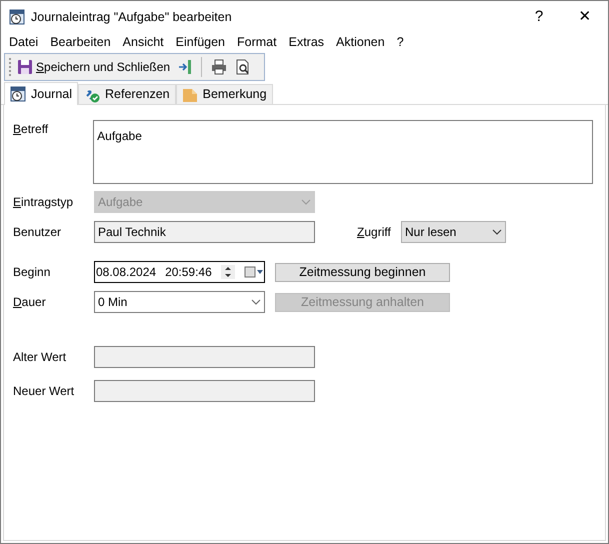 This screenshot has width=609, height=544. Describe the element at coordinates (43, 202) in the screenshot. I see `field-label: Eintragstyp` at that location.